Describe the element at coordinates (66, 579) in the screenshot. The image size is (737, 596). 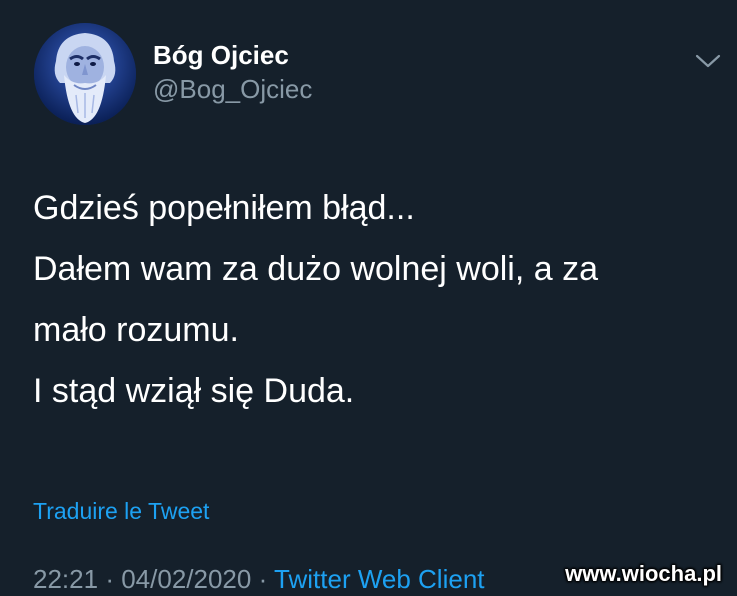
I see `tweet-time: 22:21` at that location.